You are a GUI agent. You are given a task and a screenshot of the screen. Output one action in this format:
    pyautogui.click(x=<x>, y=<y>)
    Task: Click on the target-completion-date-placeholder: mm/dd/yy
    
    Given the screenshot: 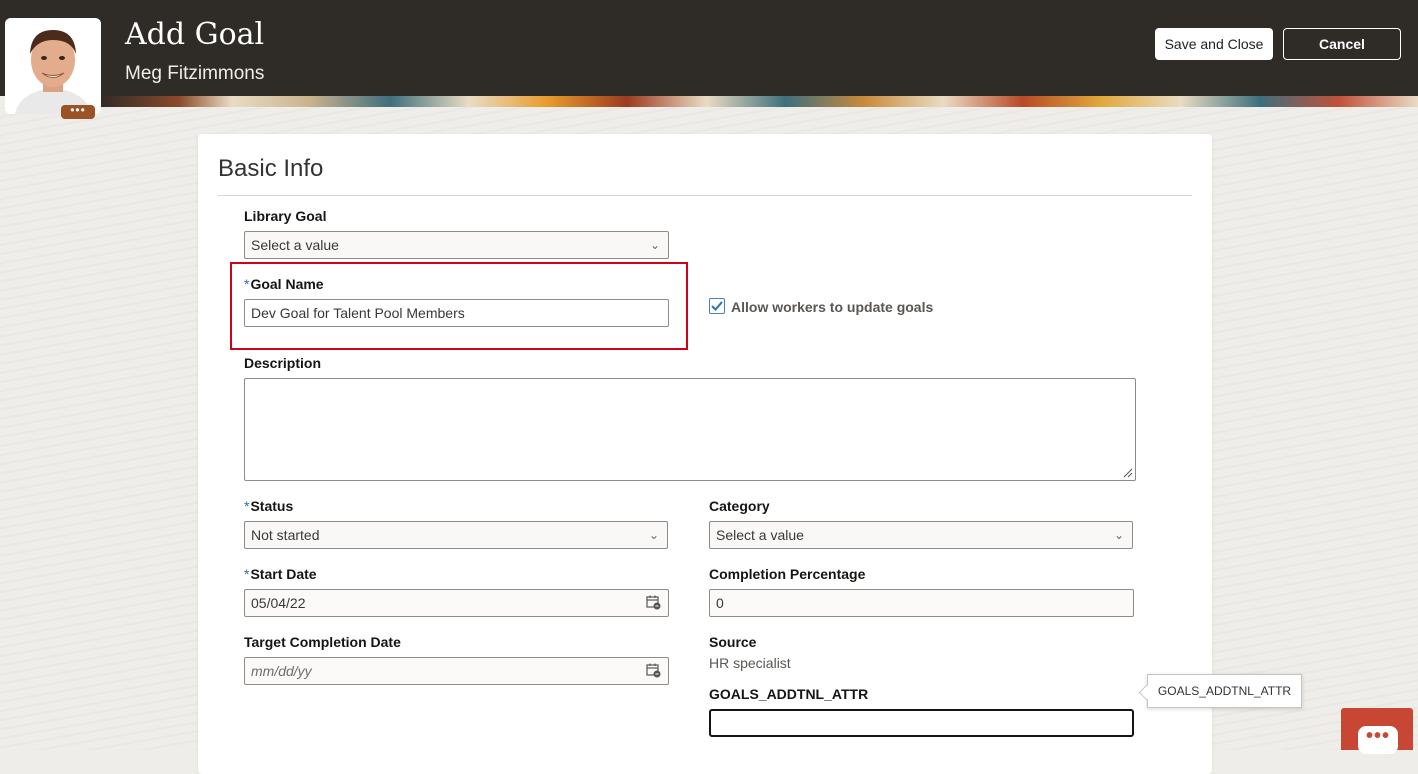 What is the action you would take?
    pyautogui.click(x=281, y=671)
    